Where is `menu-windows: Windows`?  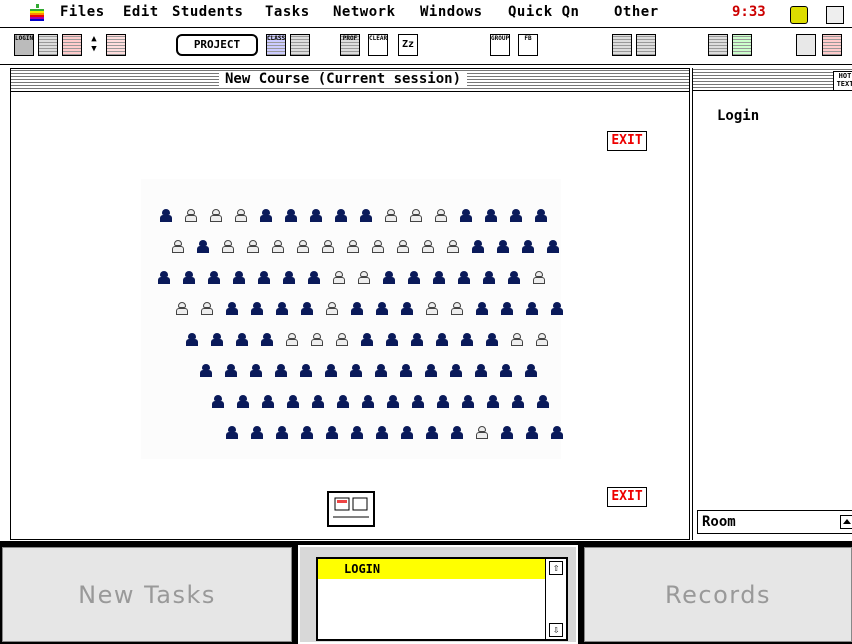 menu-windows: Windows is located at coordinates (451, 12).